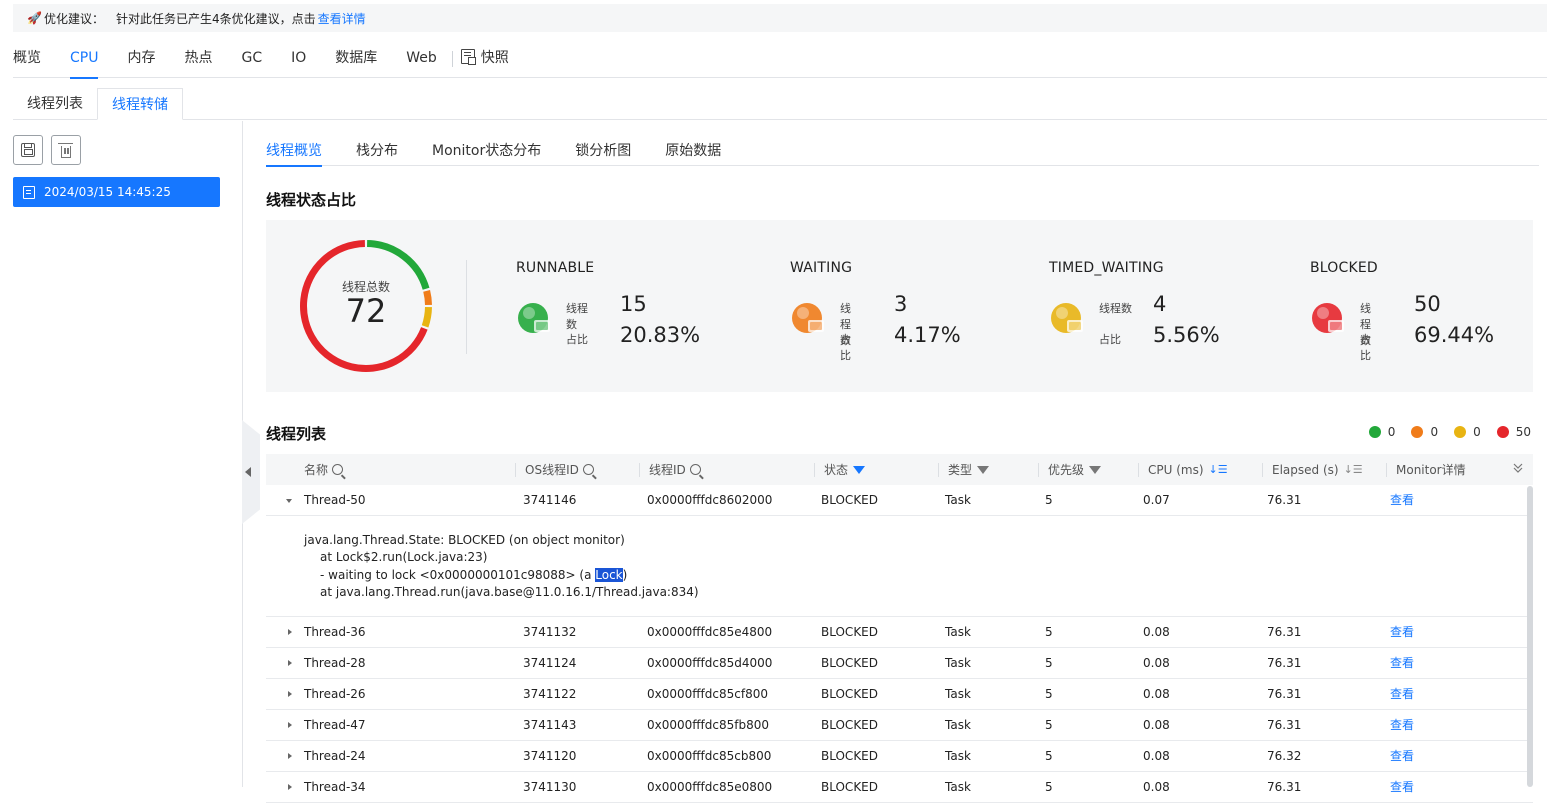 The image size is (1547, 803). What do you see at coordinates (298, 59) in the screenshot?
I see `top-tab-5: IO` at bounding box center [298, 59].